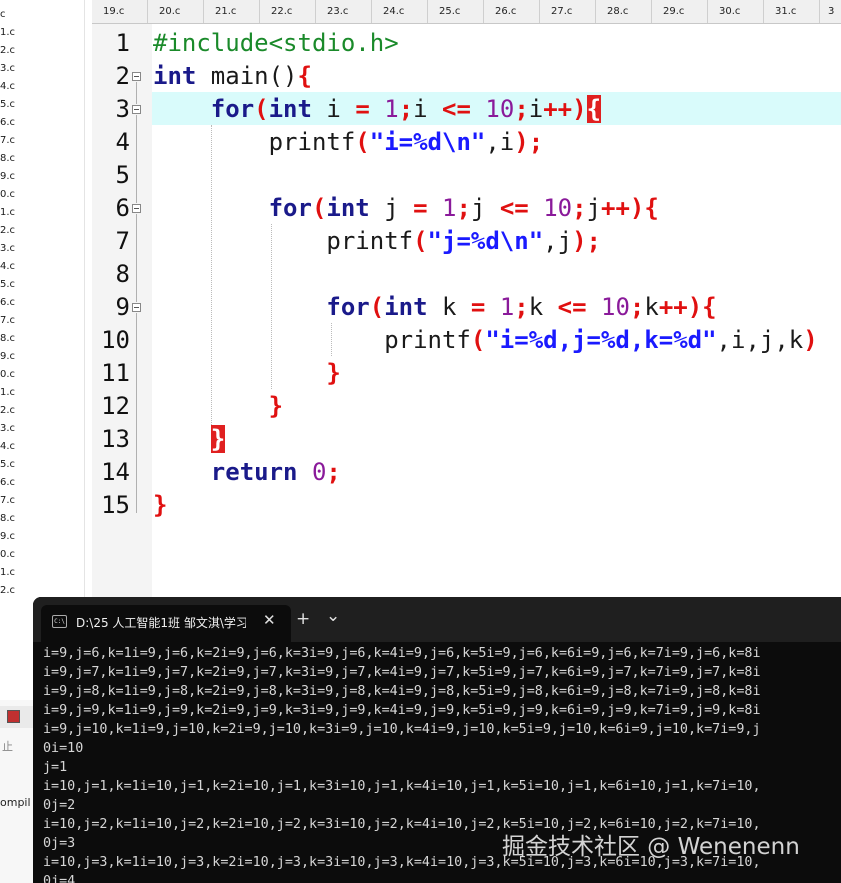 This screenshot has height=883, width=841. I want to click on matched-brace: {, so click(594, 109).